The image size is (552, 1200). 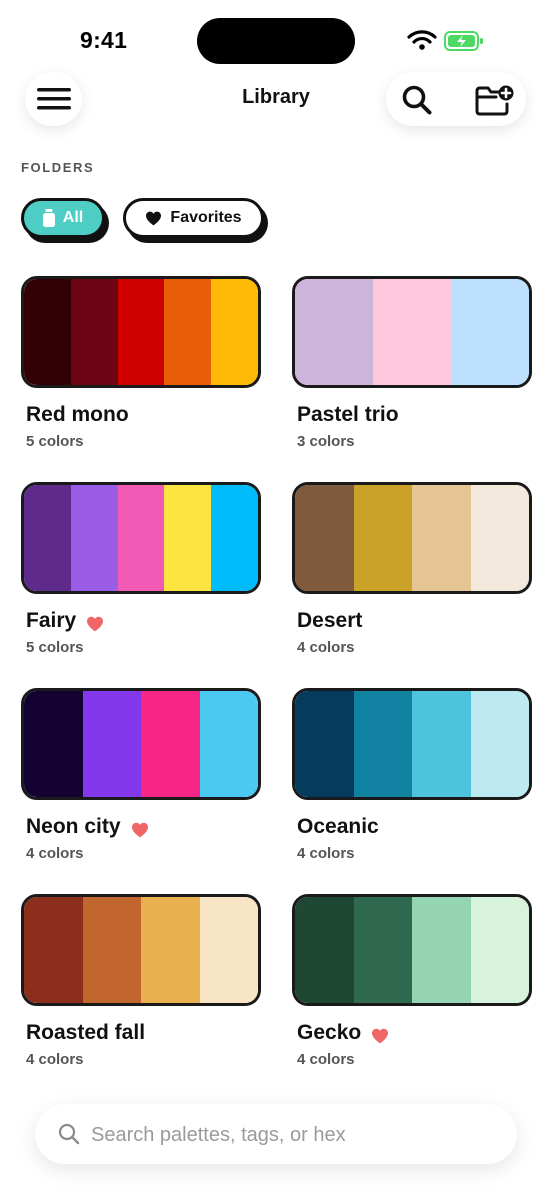 I want to click on battery-icon, so click(x=463, y=41).